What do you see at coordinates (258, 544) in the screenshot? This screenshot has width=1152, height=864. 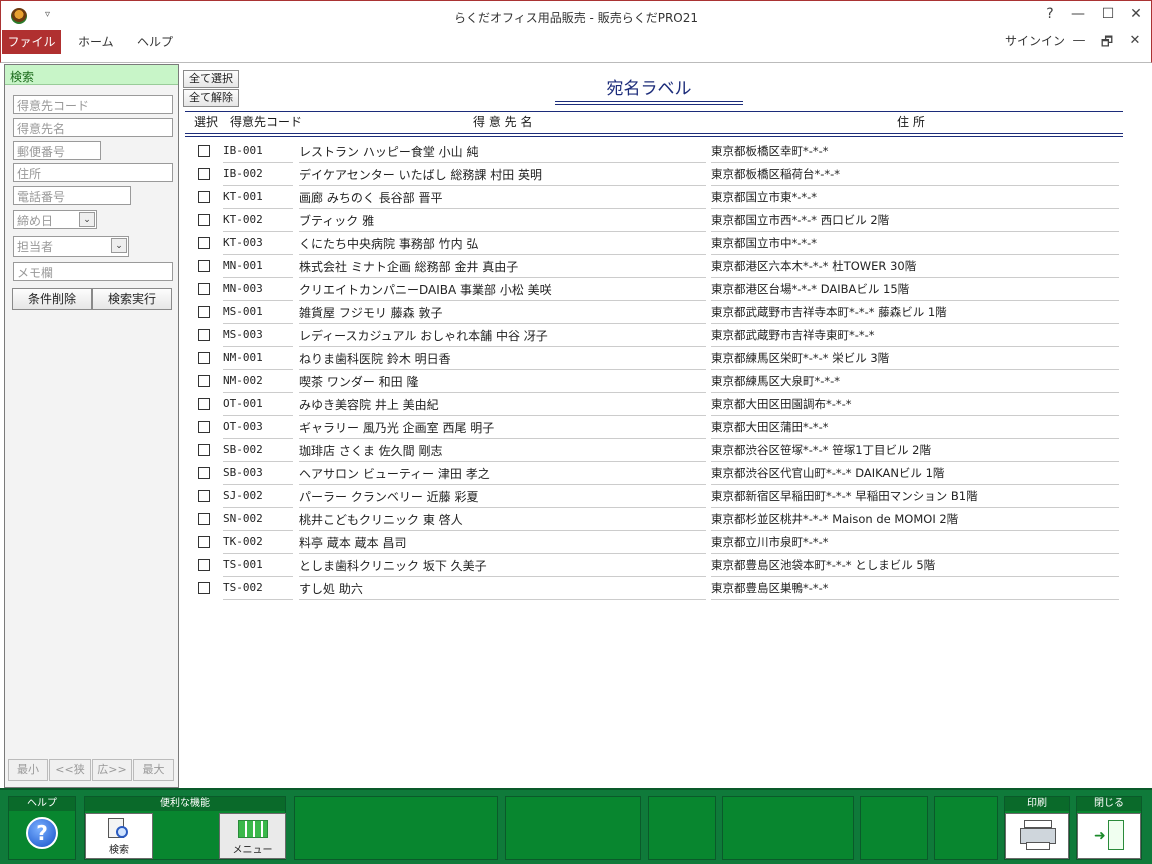 I see `row-customer-code: TK-002` at bounding box center [258, 544].